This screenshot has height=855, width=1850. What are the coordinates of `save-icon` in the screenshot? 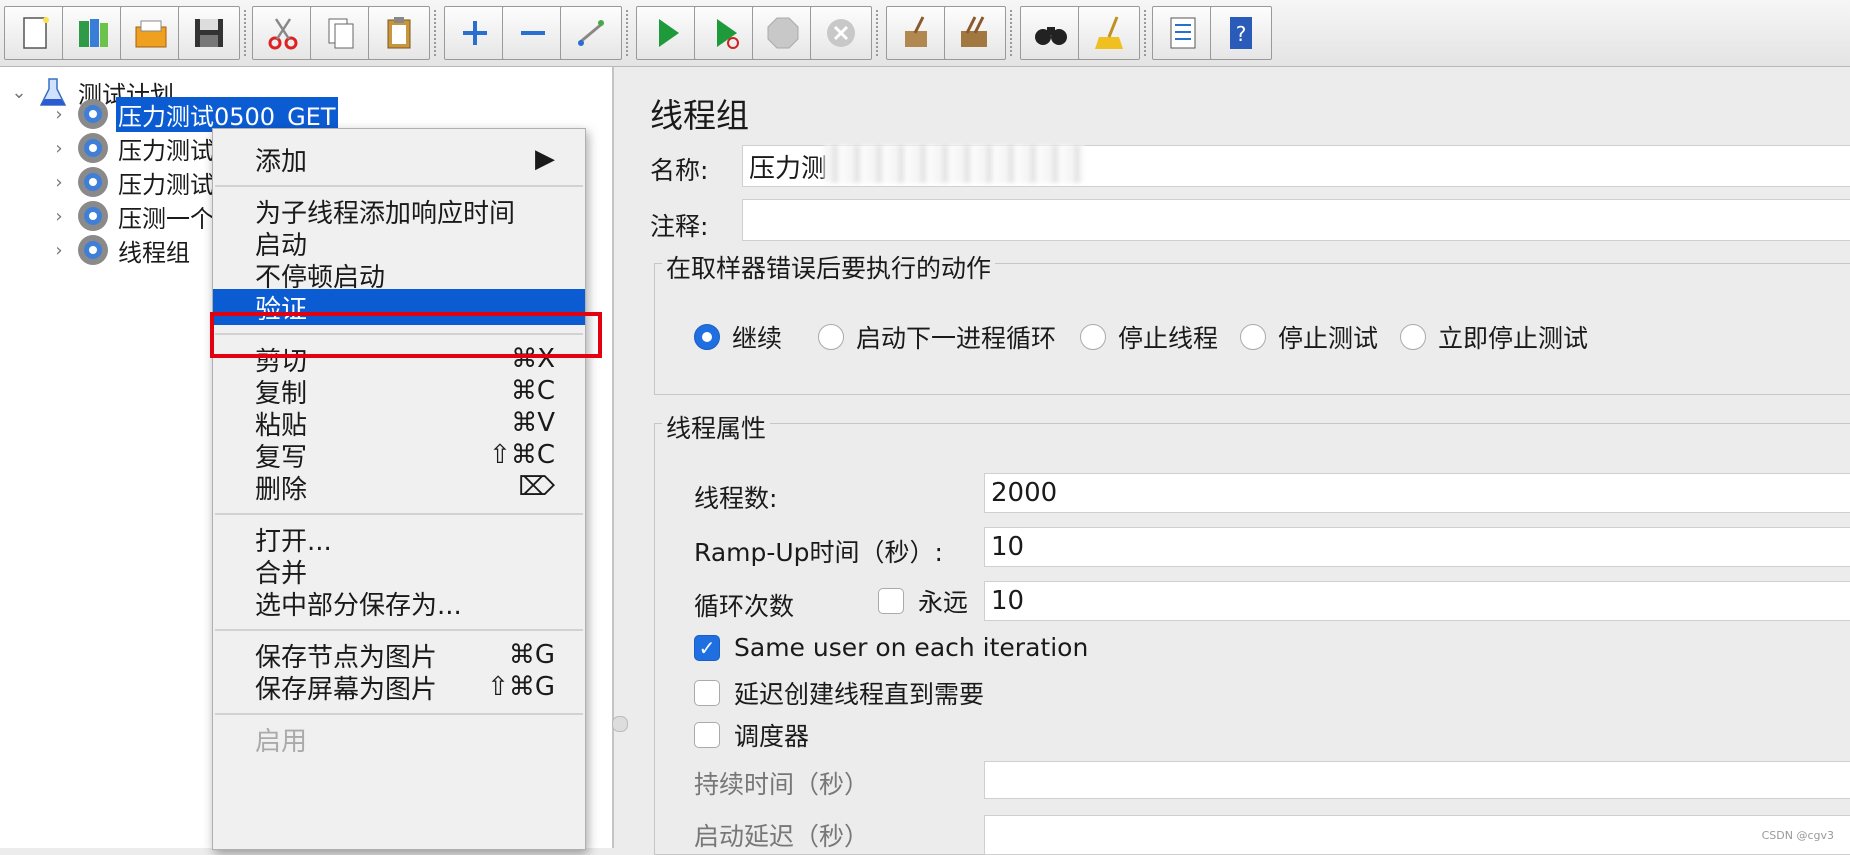 It's located at (209, 33).